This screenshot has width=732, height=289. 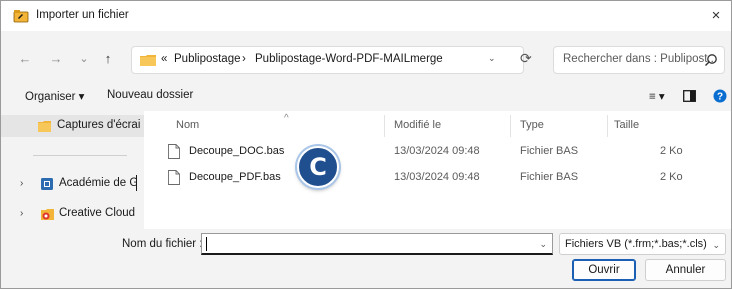 I want to click on address-dropdown-icon: ⌄, so click(x=495, y=58).